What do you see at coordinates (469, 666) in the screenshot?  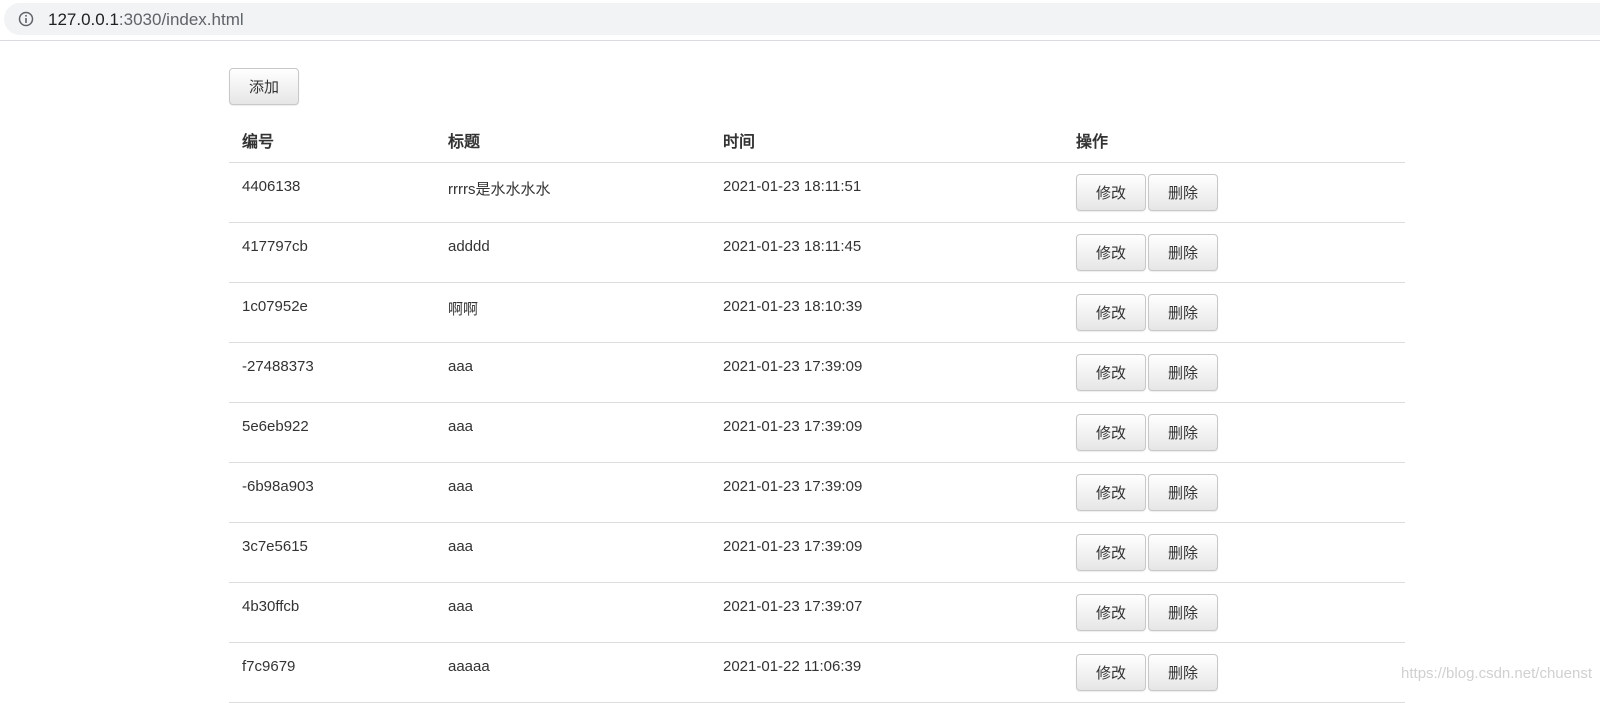 I see `row-title: aaaaa` at bounding box center [469, 666].